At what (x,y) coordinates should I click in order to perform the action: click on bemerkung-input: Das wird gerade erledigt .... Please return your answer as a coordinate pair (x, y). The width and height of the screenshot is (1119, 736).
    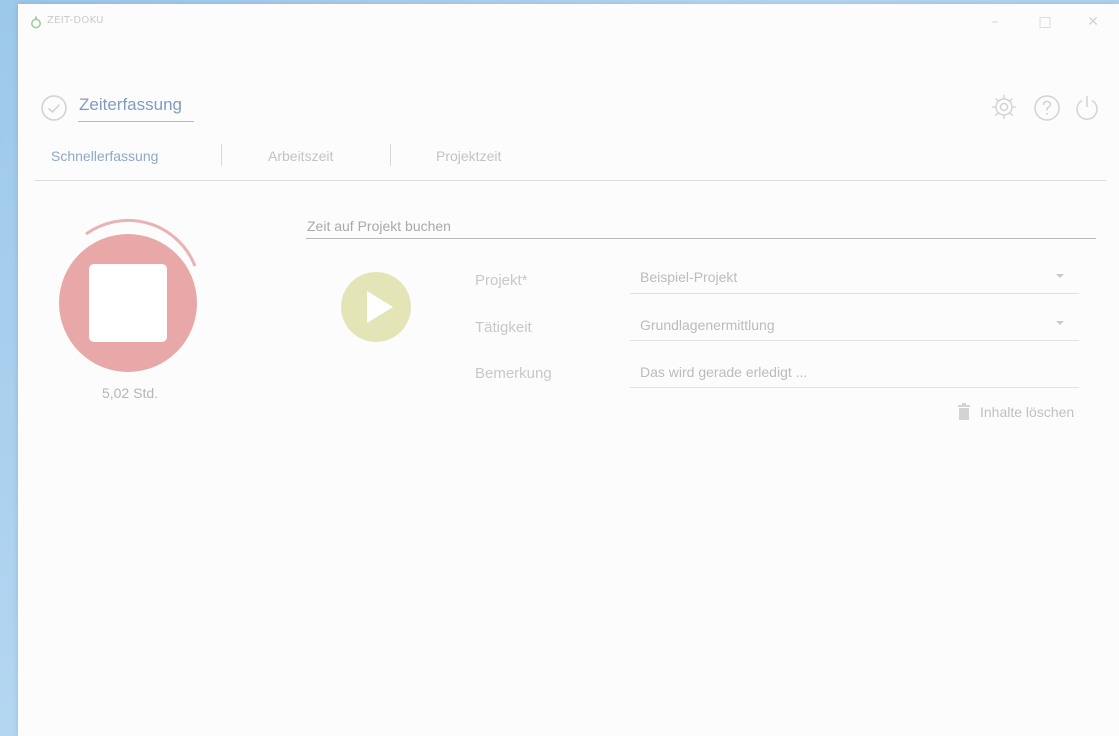
    Looking at the image, I should click on (723, 372).